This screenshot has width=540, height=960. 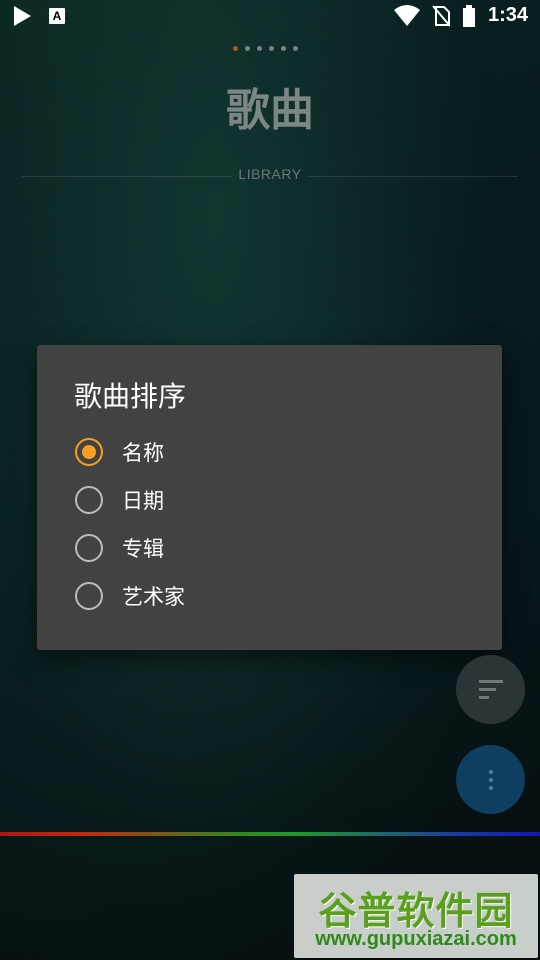 I want to click on status-time: 1:34, so click(x=507, y=15).